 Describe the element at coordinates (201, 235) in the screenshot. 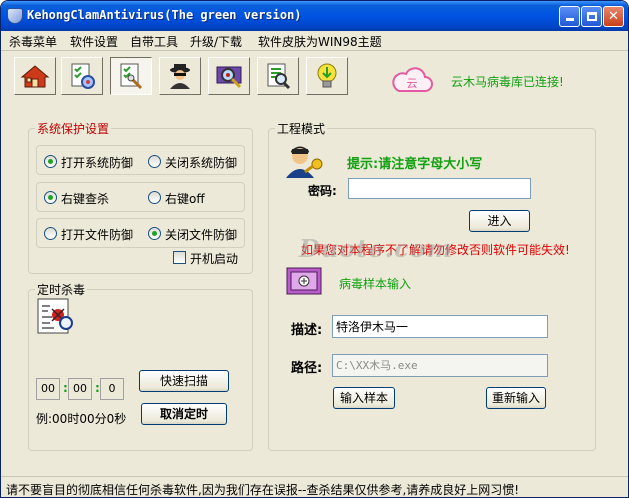

I see `file-off-label: 关闭文件防御` at that location.